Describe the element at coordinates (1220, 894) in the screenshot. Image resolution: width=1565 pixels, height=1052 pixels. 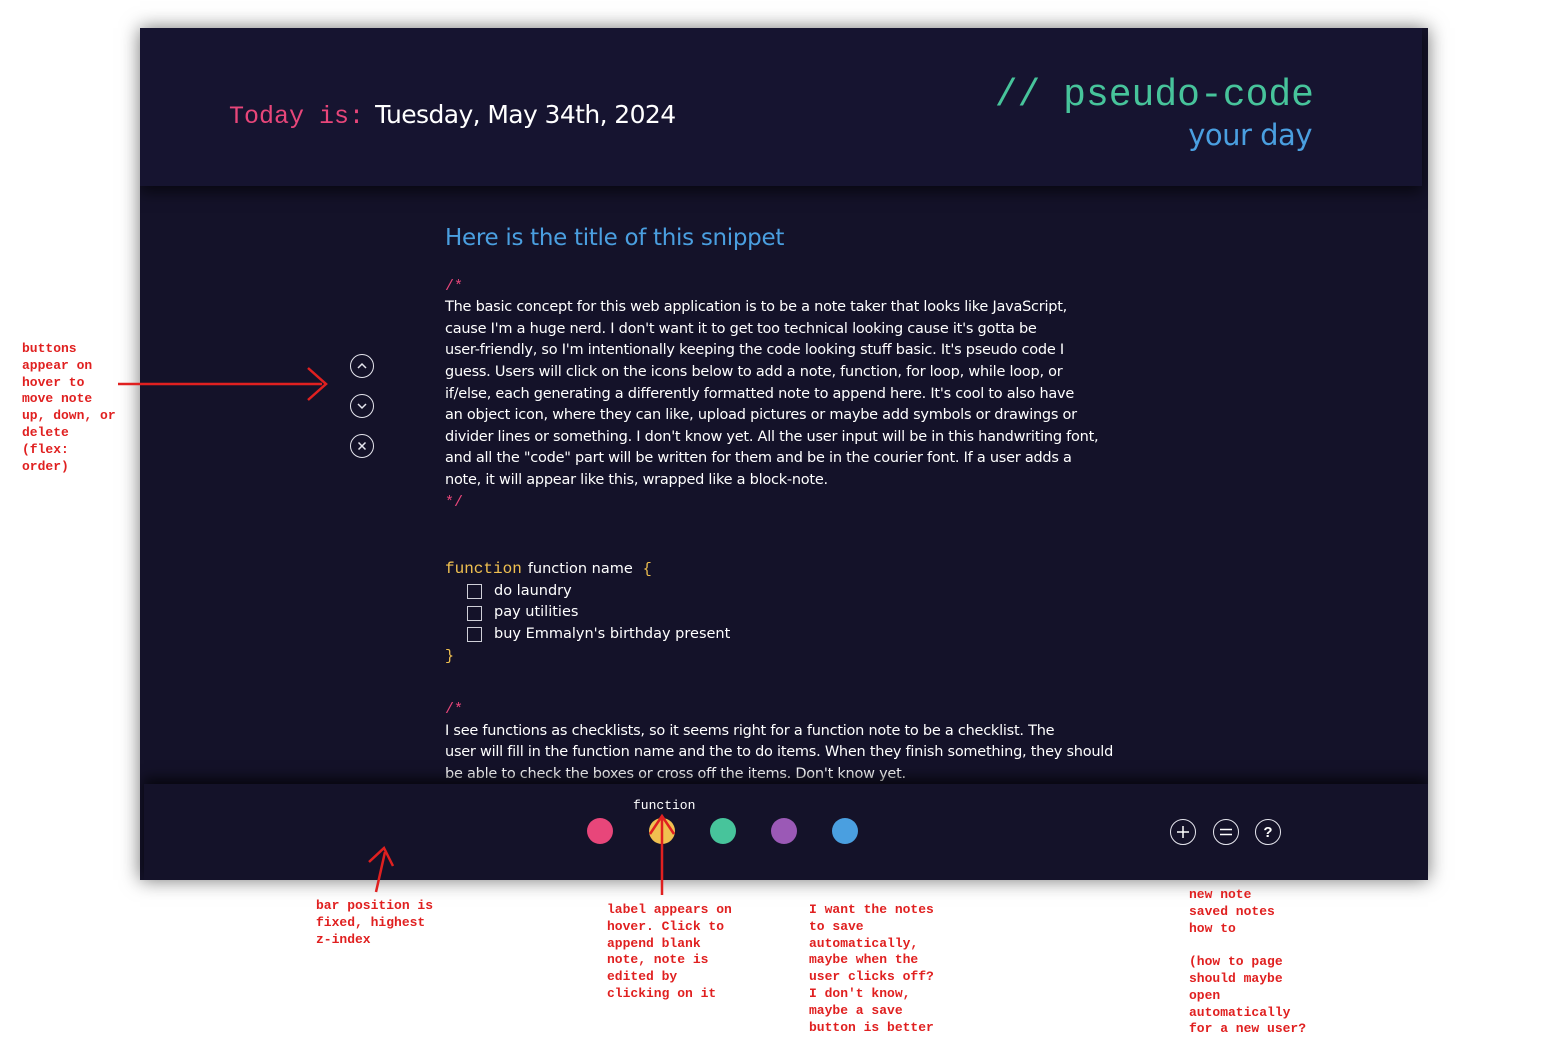
I see `annotation-line: new note` at that location.